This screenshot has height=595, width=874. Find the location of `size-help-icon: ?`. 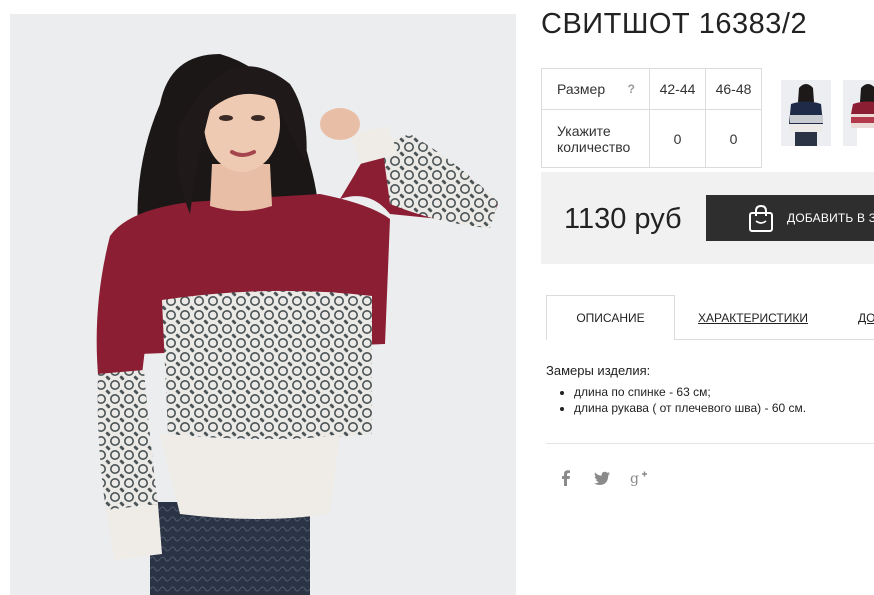

size-help-icon: ? is located at coordinates (631, 89).